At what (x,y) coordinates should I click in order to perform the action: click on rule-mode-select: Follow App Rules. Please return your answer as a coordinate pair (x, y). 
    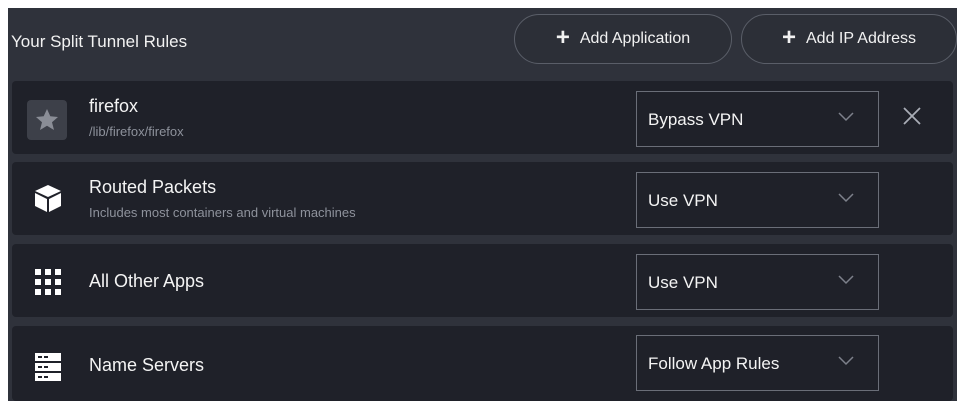
    Looking at the image, I should click on (757, 363).